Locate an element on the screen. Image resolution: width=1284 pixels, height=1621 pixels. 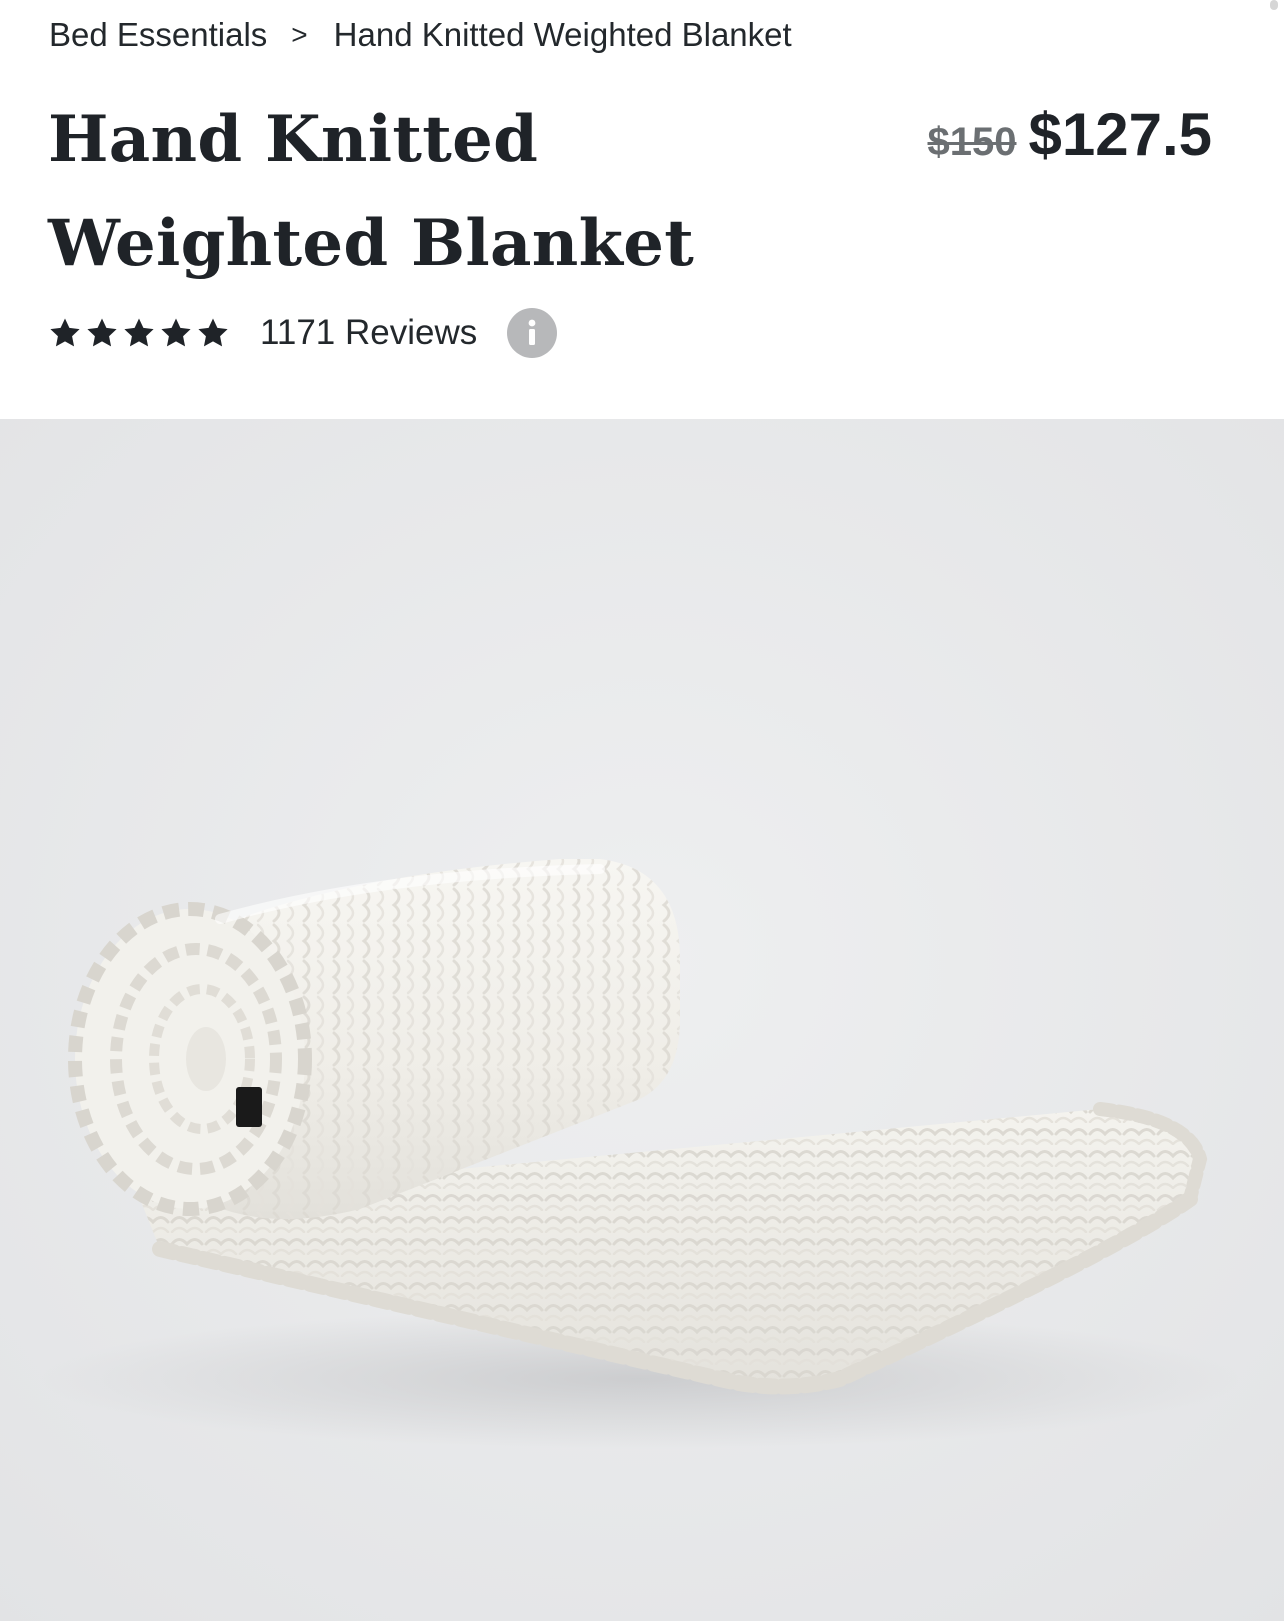
rating-row: 1171 Reviews is located at coordinates (303, 333).